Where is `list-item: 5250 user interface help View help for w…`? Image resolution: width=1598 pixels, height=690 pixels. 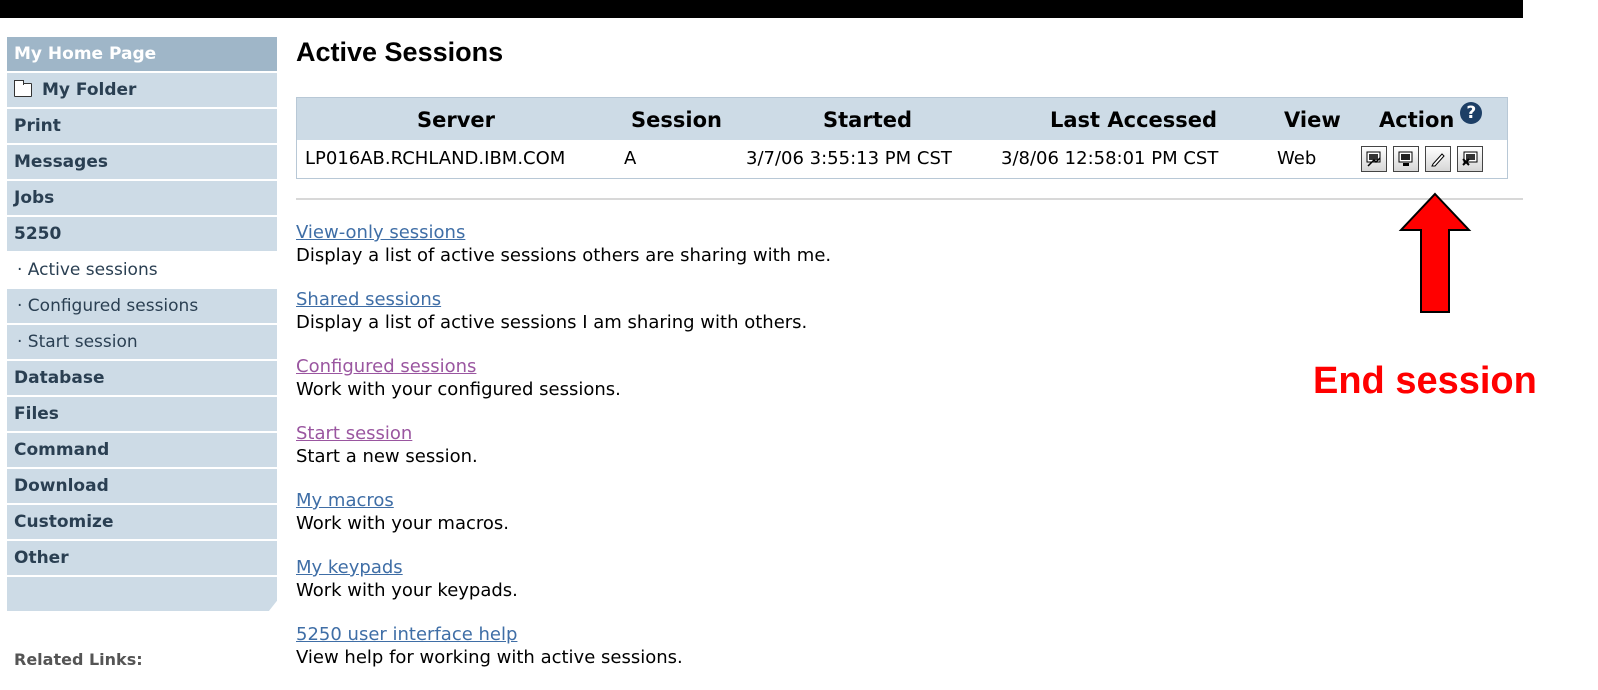
list-item: 5250 user interface help View help for w… is located at coordinates (563, 656).